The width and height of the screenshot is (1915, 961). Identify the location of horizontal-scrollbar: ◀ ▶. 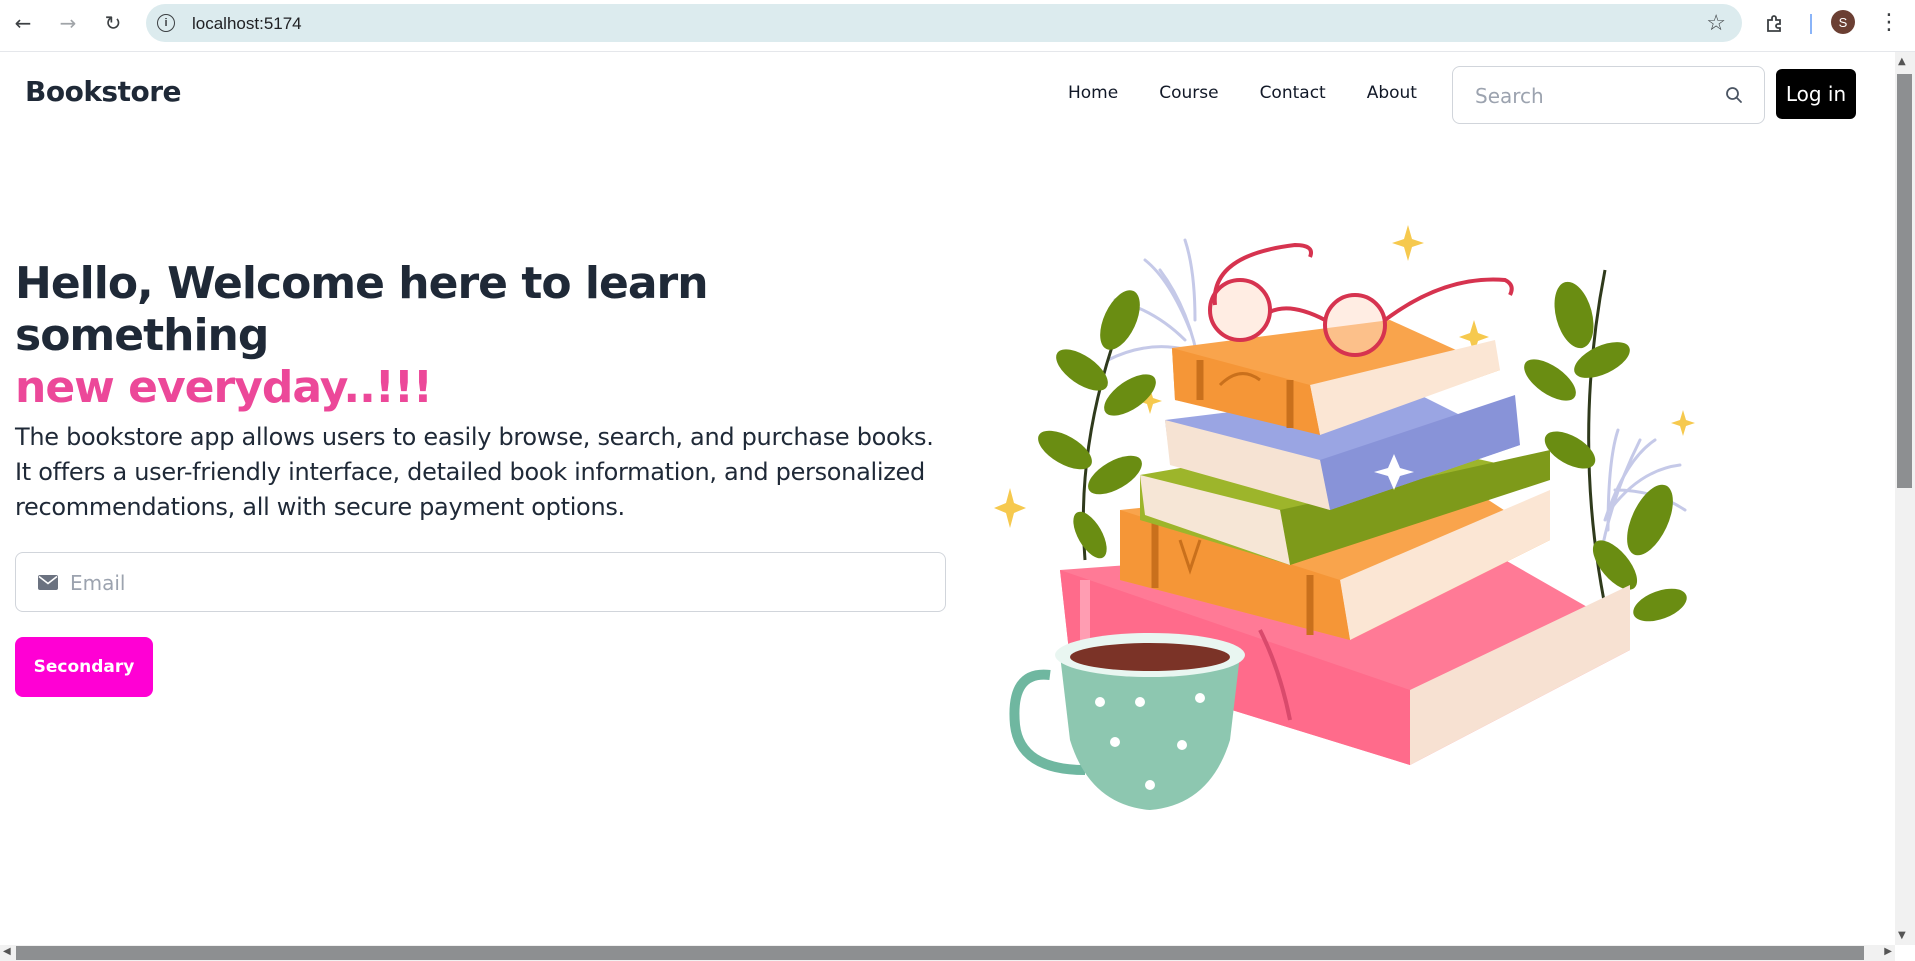
(947, 953).